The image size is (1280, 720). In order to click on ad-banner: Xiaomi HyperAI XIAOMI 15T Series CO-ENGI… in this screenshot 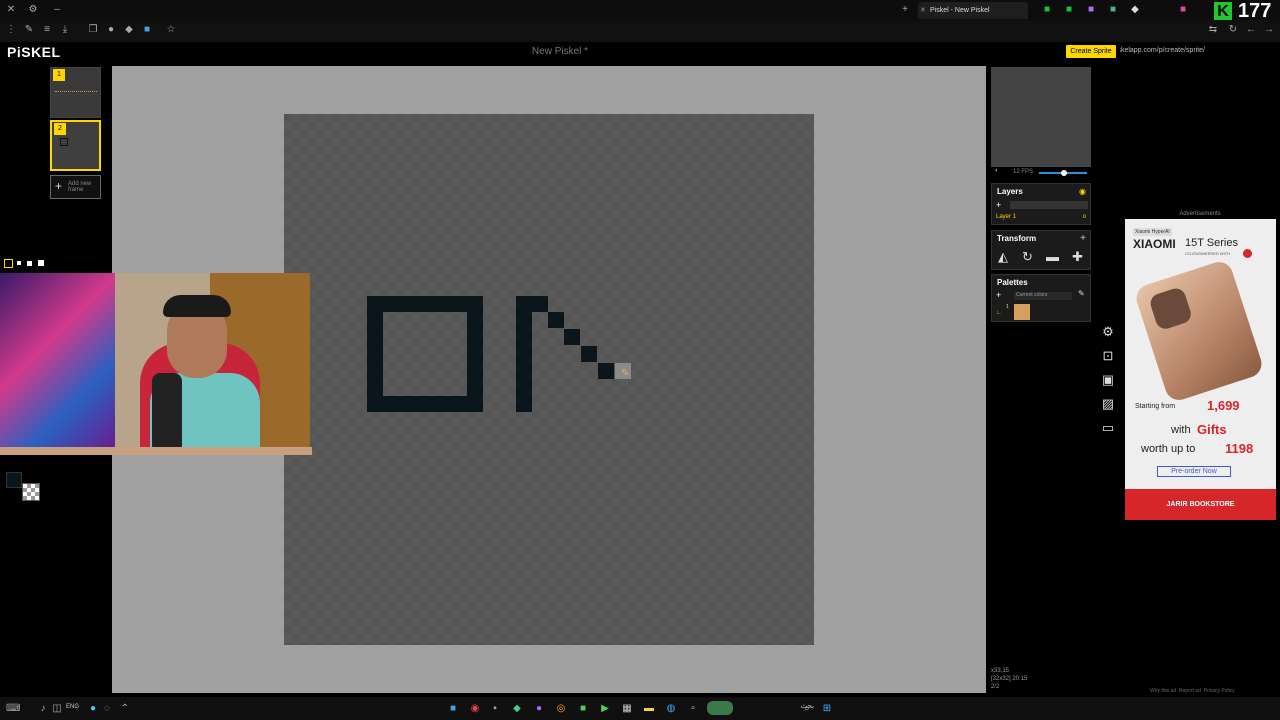, I will do `click(1200, 369)`.